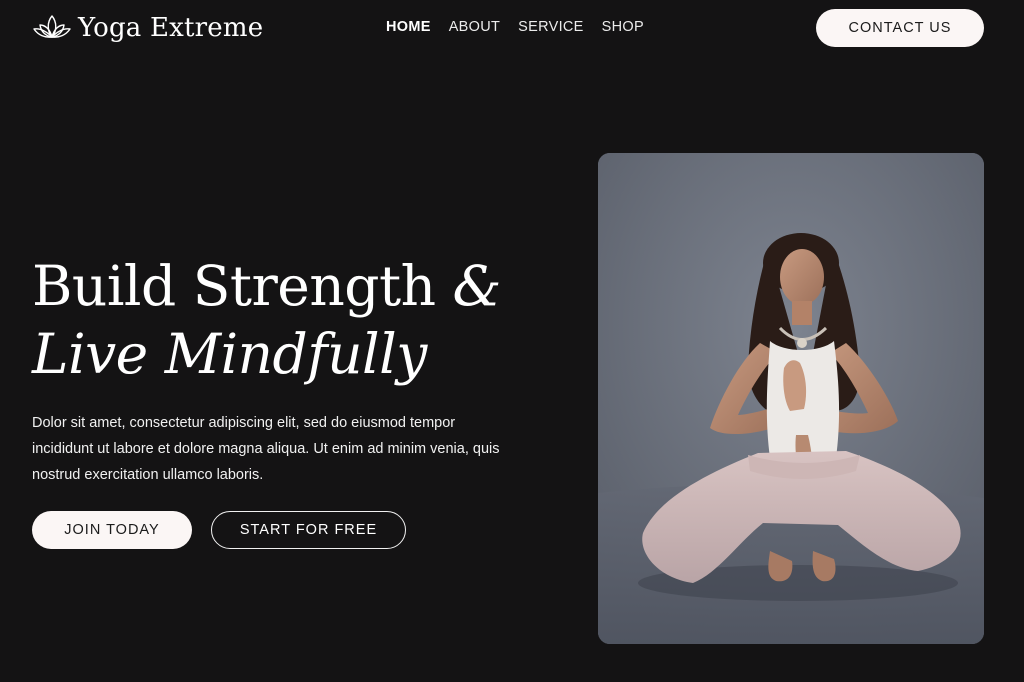 This screenshot has height=682, width=1024. What do you see at coordinates (900, 28) in the screenshot?
I see `contact-us-button: CONTACT US` at bounding box center [900, 28].